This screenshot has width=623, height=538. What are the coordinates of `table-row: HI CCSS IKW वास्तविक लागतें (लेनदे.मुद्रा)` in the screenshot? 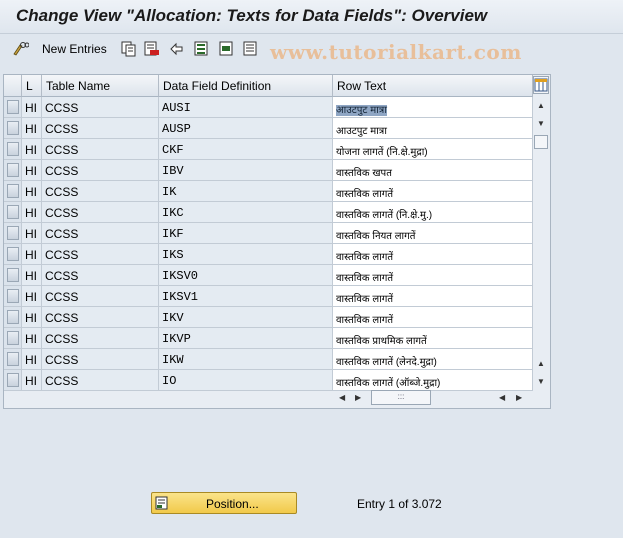 It's located at (268, 359).